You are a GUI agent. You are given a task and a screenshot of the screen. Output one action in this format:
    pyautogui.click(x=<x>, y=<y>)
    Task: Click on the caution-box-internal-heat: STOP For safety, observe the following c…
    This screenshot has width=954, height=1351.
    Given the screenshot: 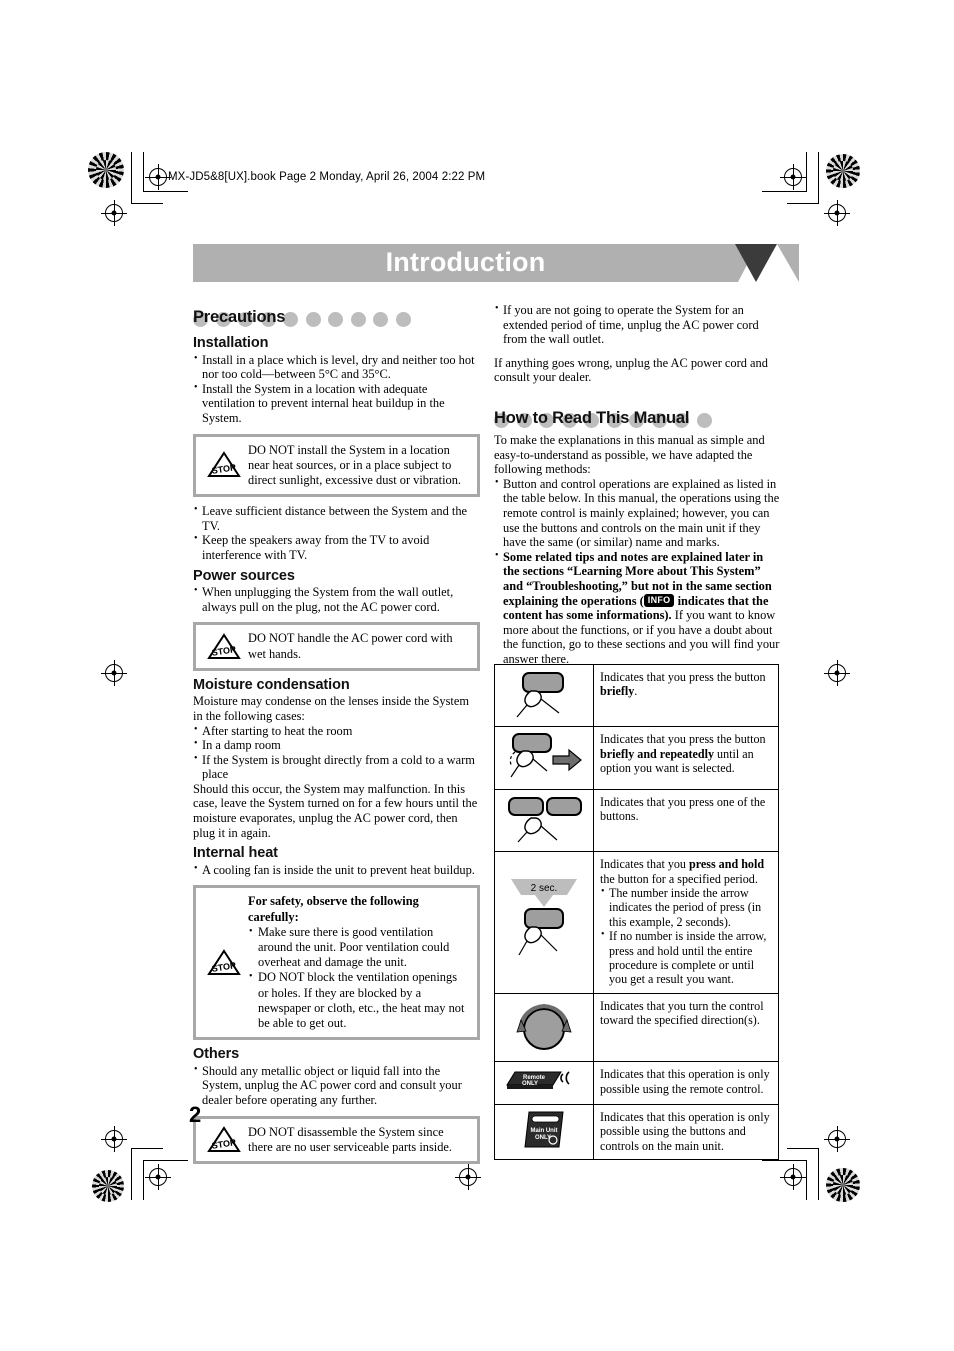 What is the action you would take?
    pyautogui.click(x=336, y=963)
    